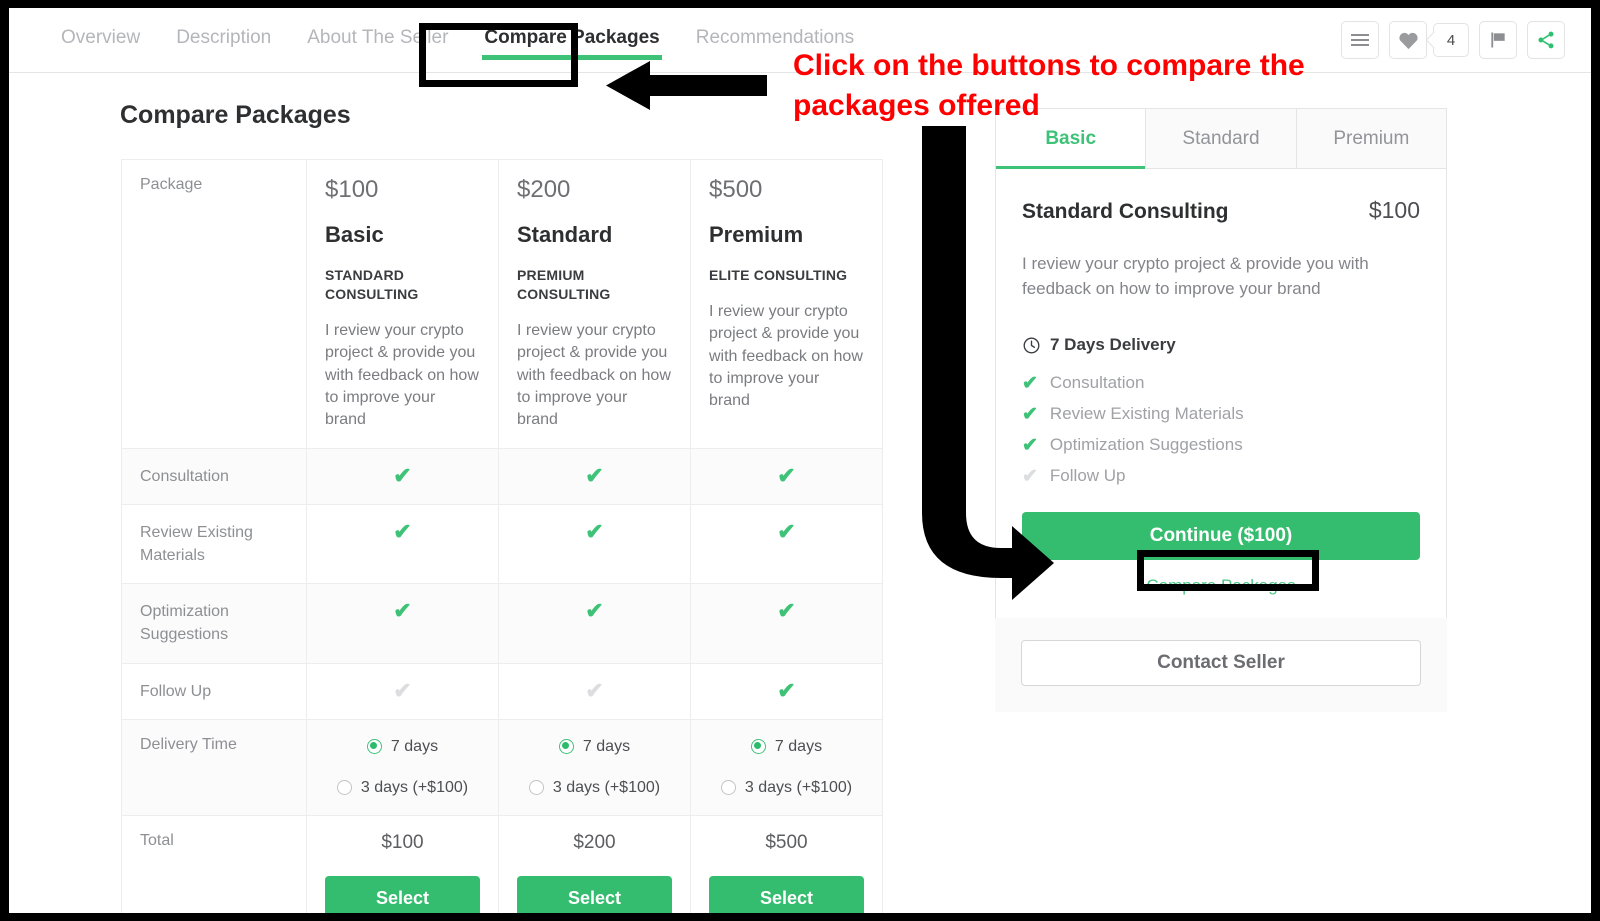 The width and height of the screenshot is (1600, 921). Describe the element at coordinates (564, 284) in the screenshot. I see `package-subtitle: PREMIUM CONSULTING` at that location.